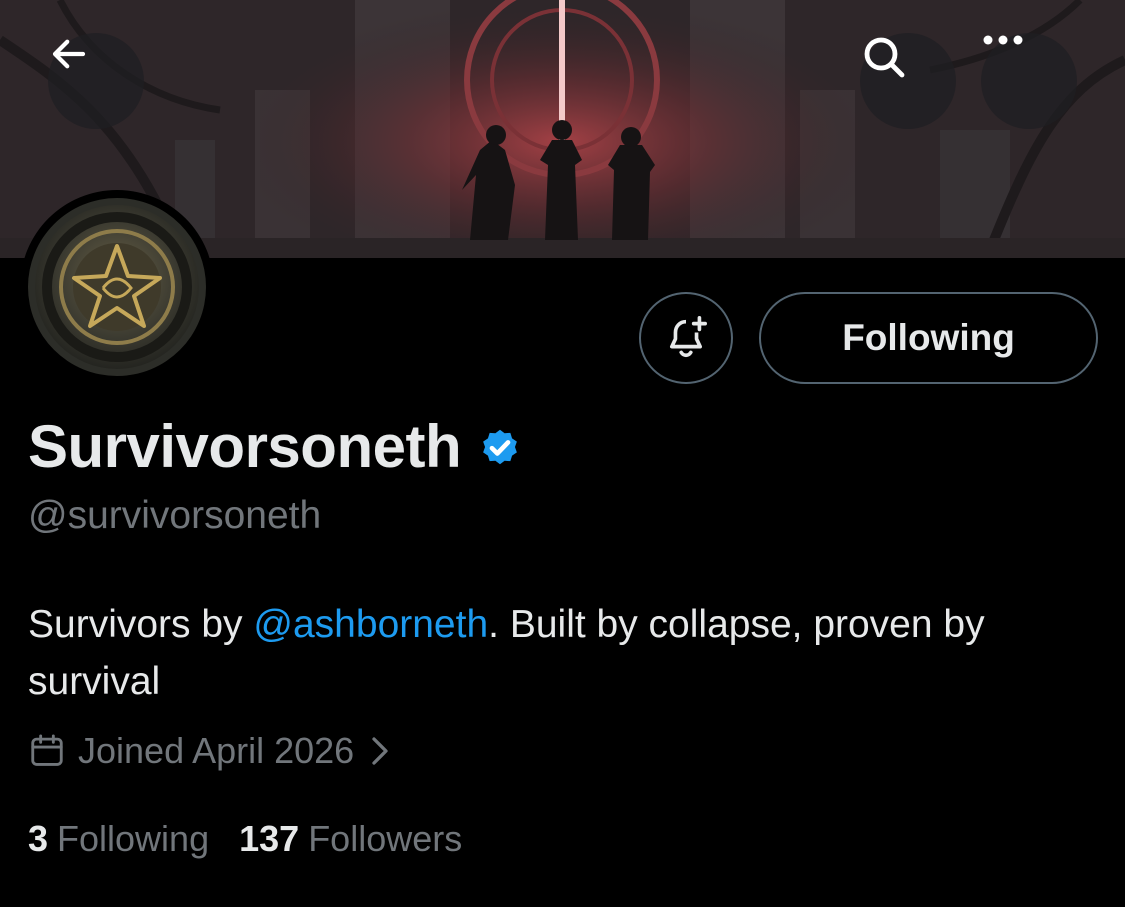 This screenshot has height=907, width=1125. Describe the element at coordinates (133, 838) in the screenshot. I see `following-label: Following` at that location.